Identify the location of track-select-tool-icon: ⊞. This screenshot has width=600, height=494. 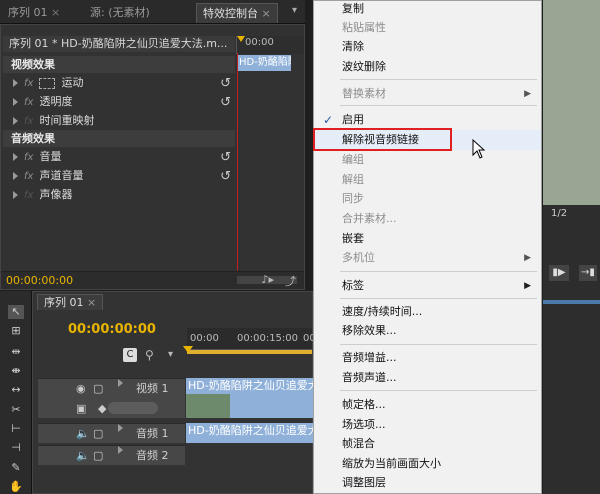
(16, 331).